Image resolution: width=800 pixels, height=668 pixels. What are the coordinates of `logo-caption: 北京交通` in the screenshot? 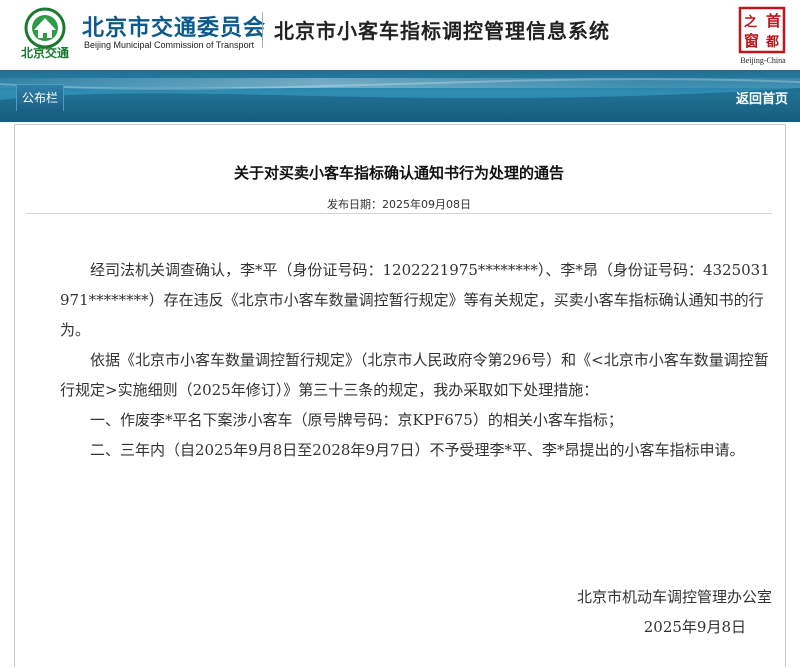 It's located at (44, 53).